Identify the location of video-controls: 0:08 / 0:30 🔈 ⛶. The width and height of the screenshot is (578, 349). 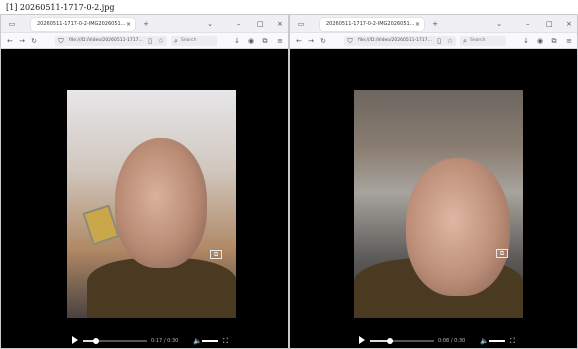
(438, 340).